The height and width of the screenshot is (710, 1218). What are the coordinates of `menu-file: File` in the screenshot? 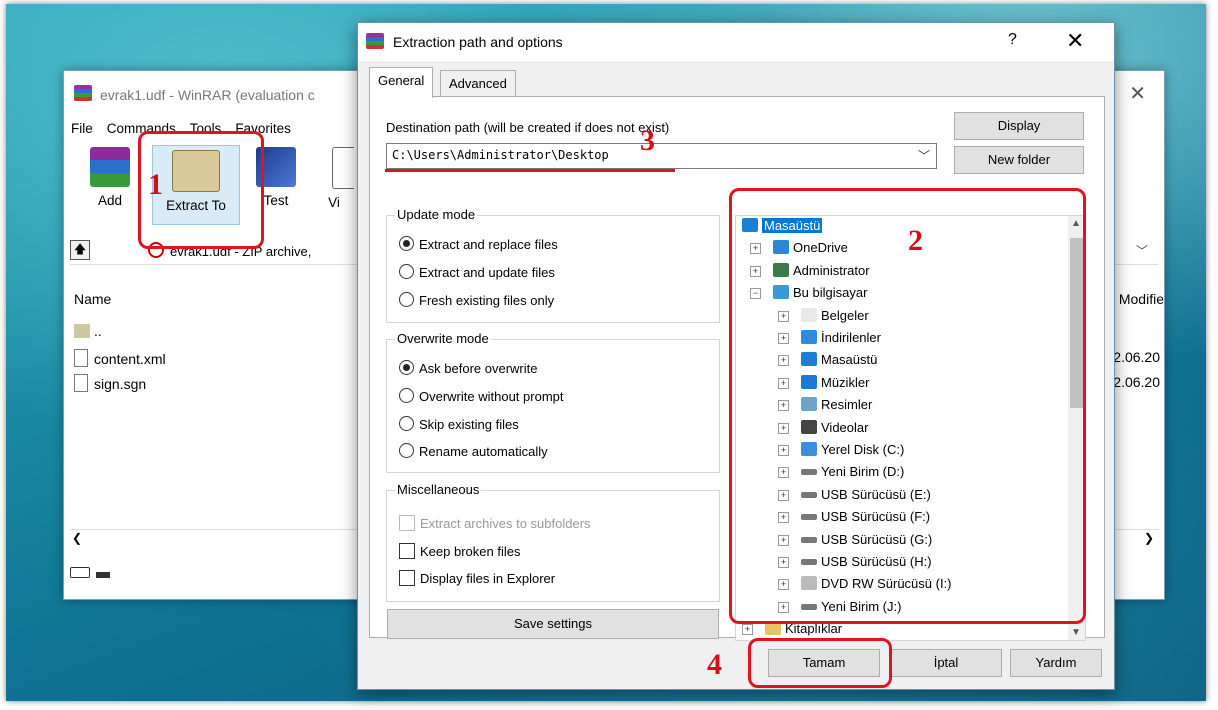 It's located at (82, 128).